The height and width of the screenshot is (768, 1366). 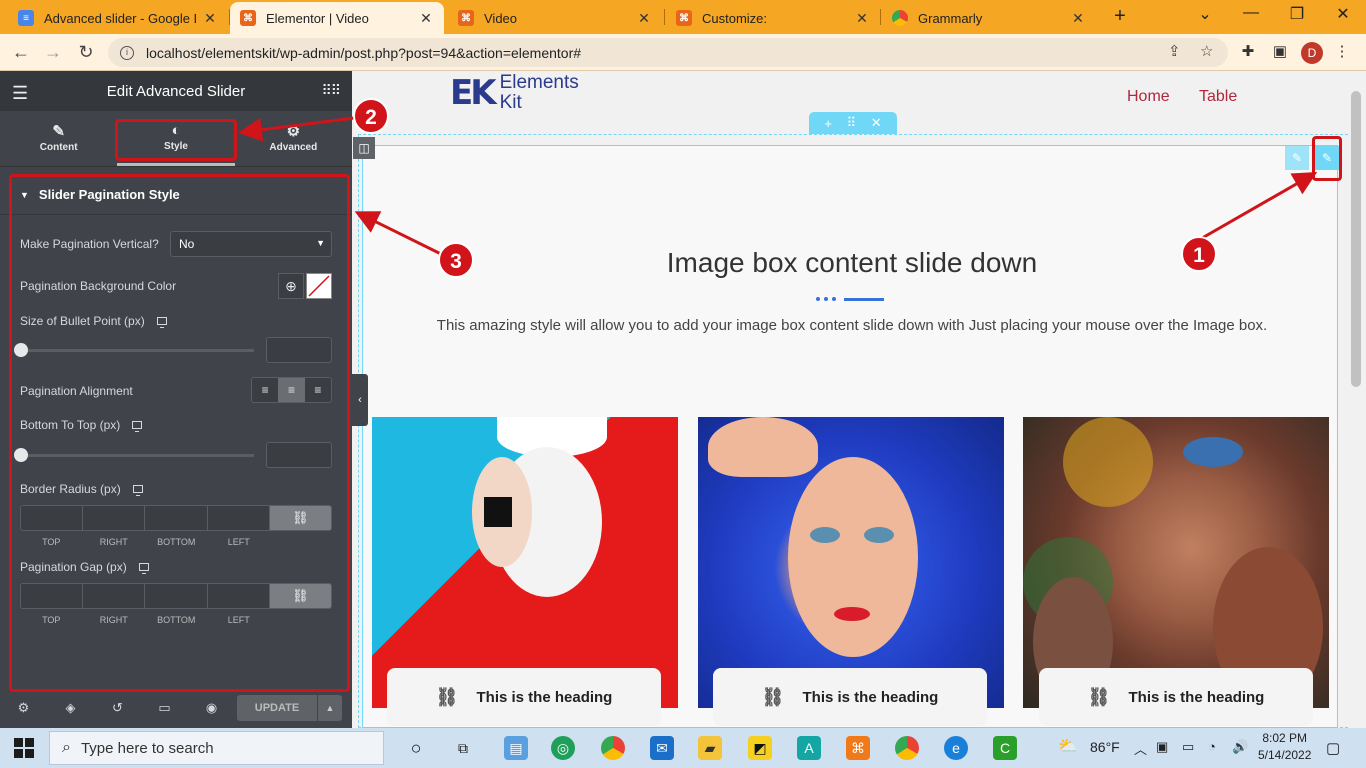 I want to click on sitemap-icon: ⛓, so click(x=1099, y=696).